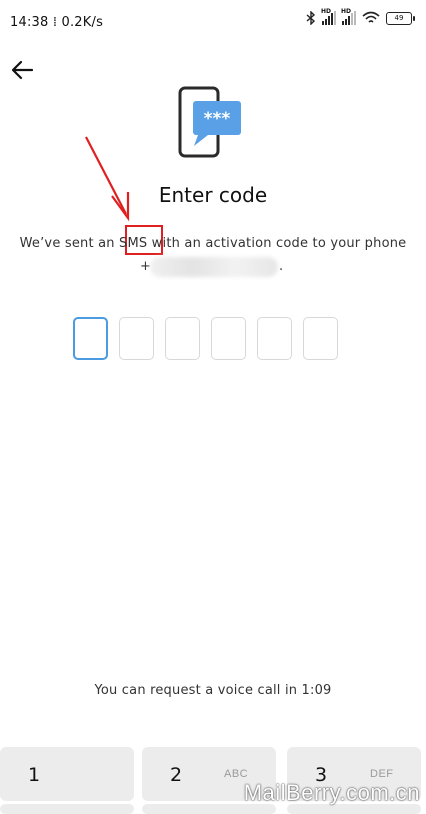  I want to click on status-time-speed: 14:38 ⁞ 0.2K/s, so click(57, 22).